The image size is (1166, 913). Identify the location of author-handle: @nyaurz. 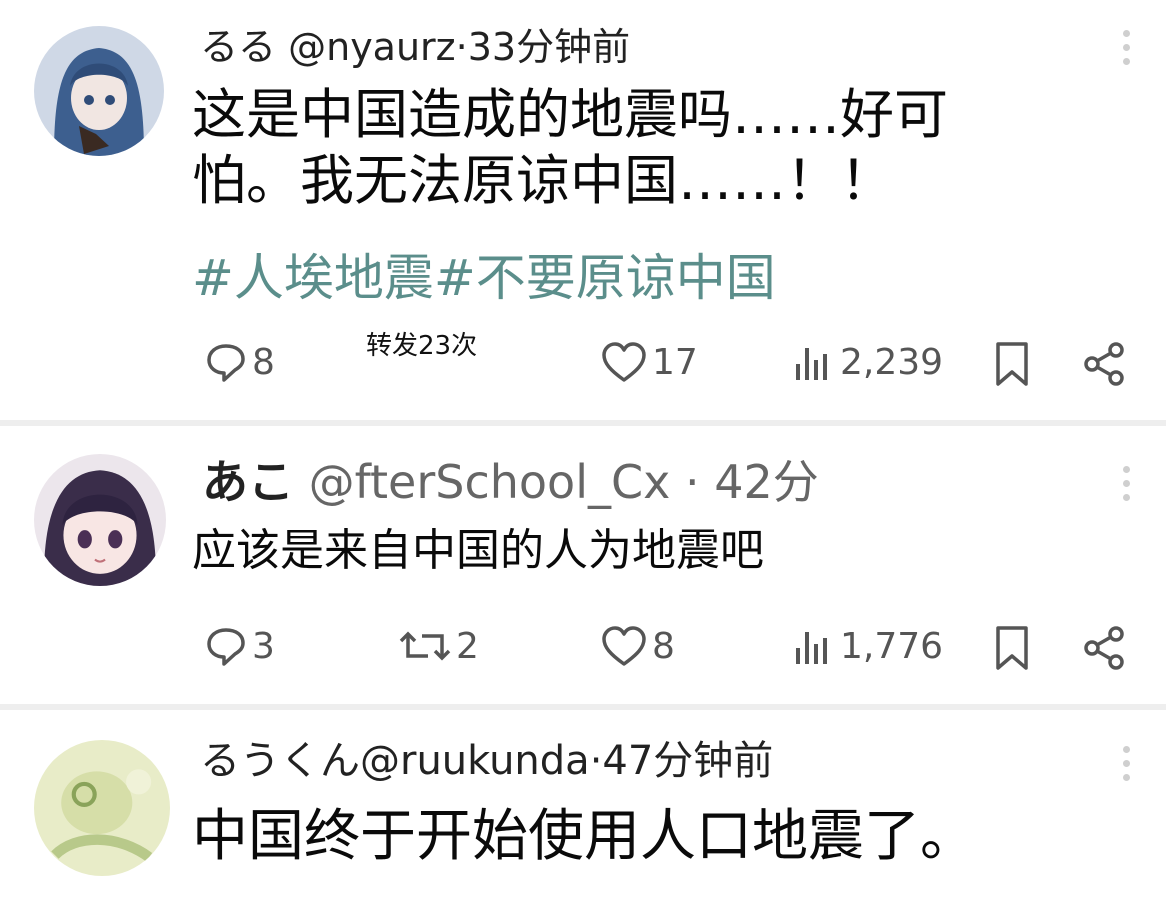
(372, 47).